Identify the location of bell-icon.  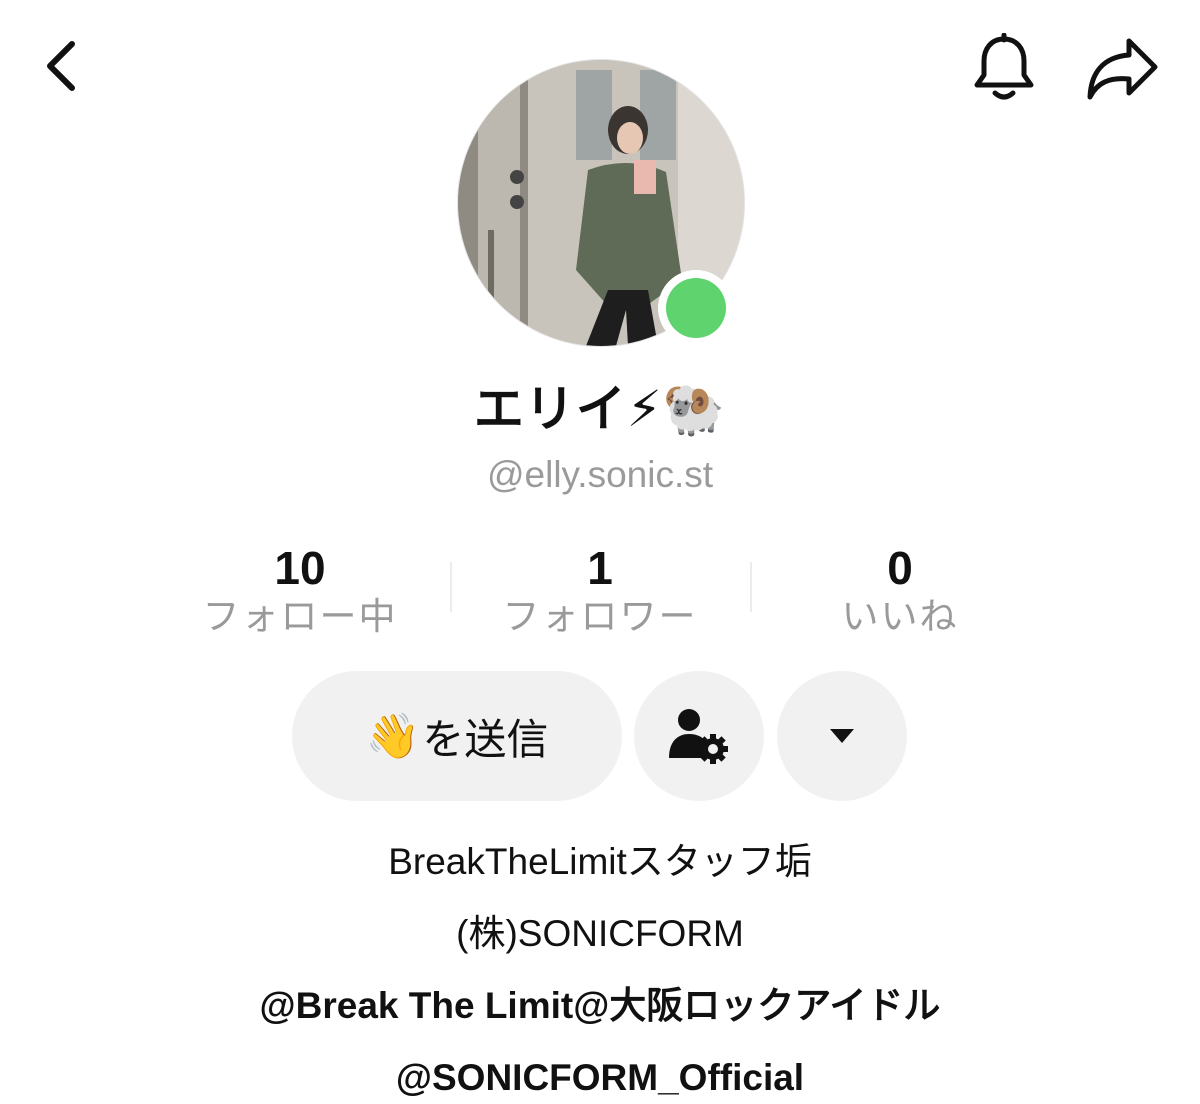
(1004, 66).